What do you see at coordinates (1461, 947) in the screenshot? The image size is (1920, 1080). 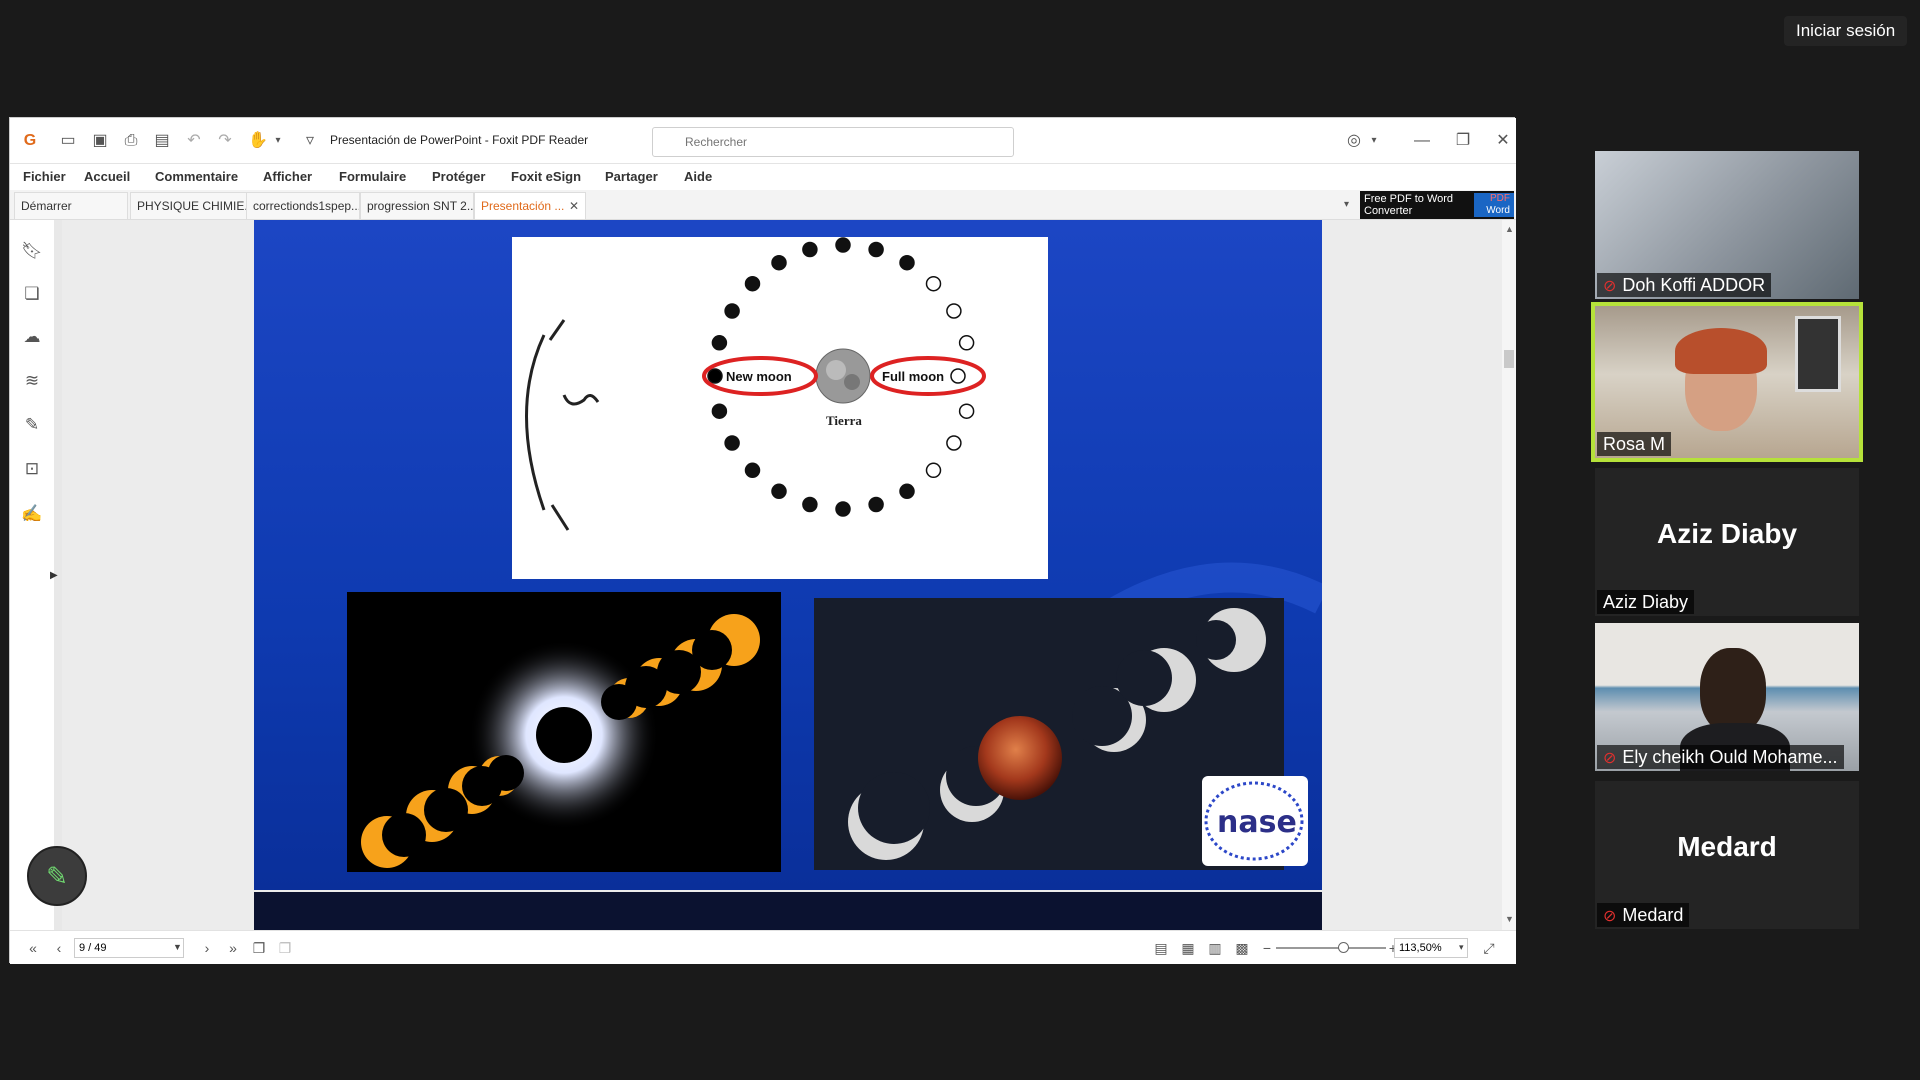 I see `zoom-dropdown-icon: ▾` at bounding box center [1461, 947].